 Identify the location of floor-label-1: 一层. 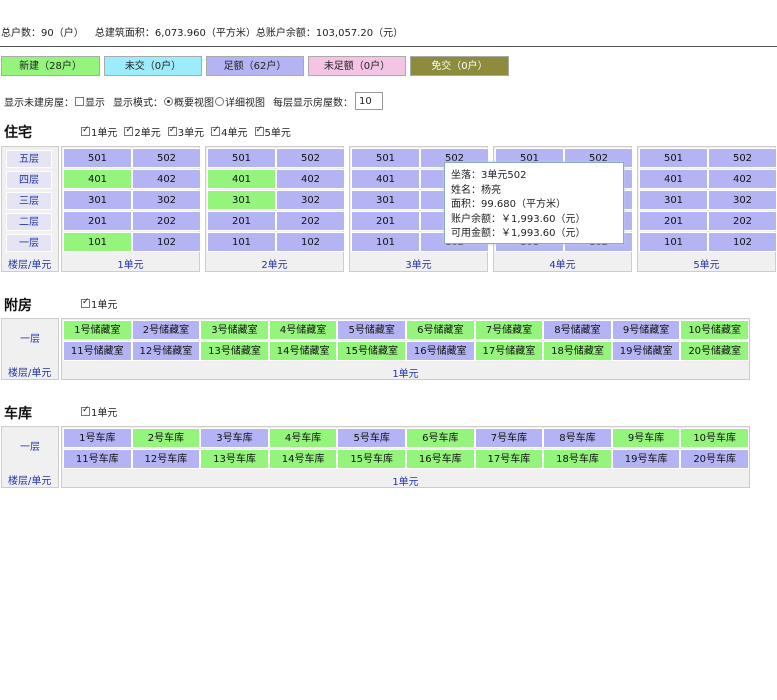
(29, 243).